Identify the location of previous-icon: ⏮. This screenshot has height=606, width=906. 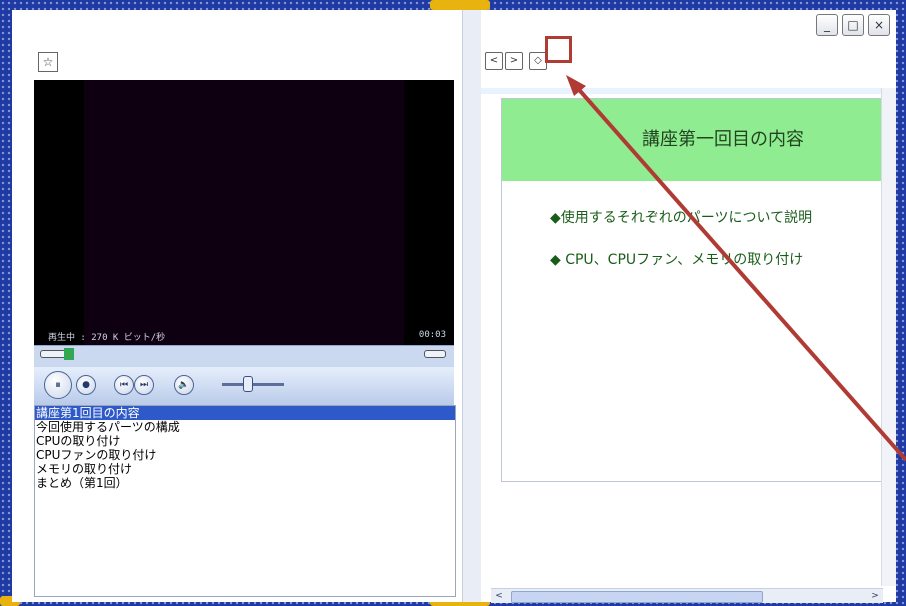
(124, 385).